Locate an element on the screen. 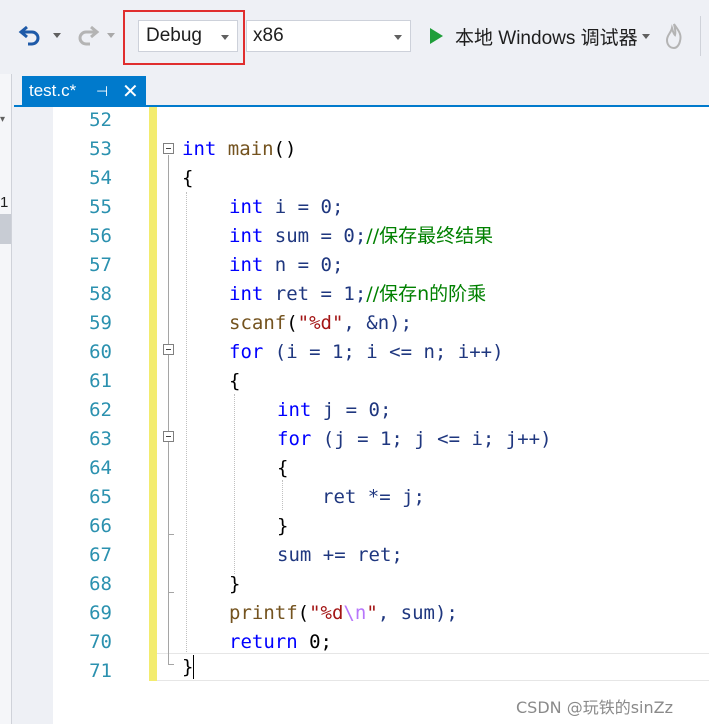 Image resolution: width=709 pixels, height=724 pixels. code-line-55: int i = 0; is located at coordinates (286, 207).